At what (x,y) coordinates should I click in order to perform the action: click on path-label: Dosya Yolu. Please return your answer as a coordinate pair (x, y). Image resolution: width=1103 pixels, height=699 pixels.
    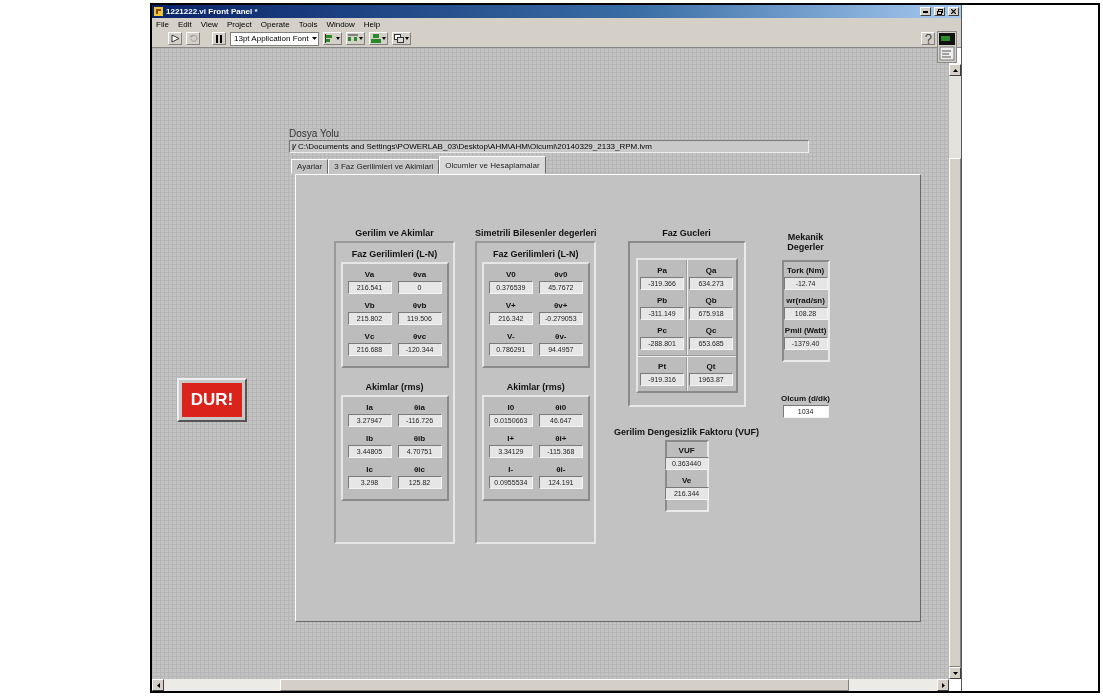
    Looking at the image, I should click on (315, 133).